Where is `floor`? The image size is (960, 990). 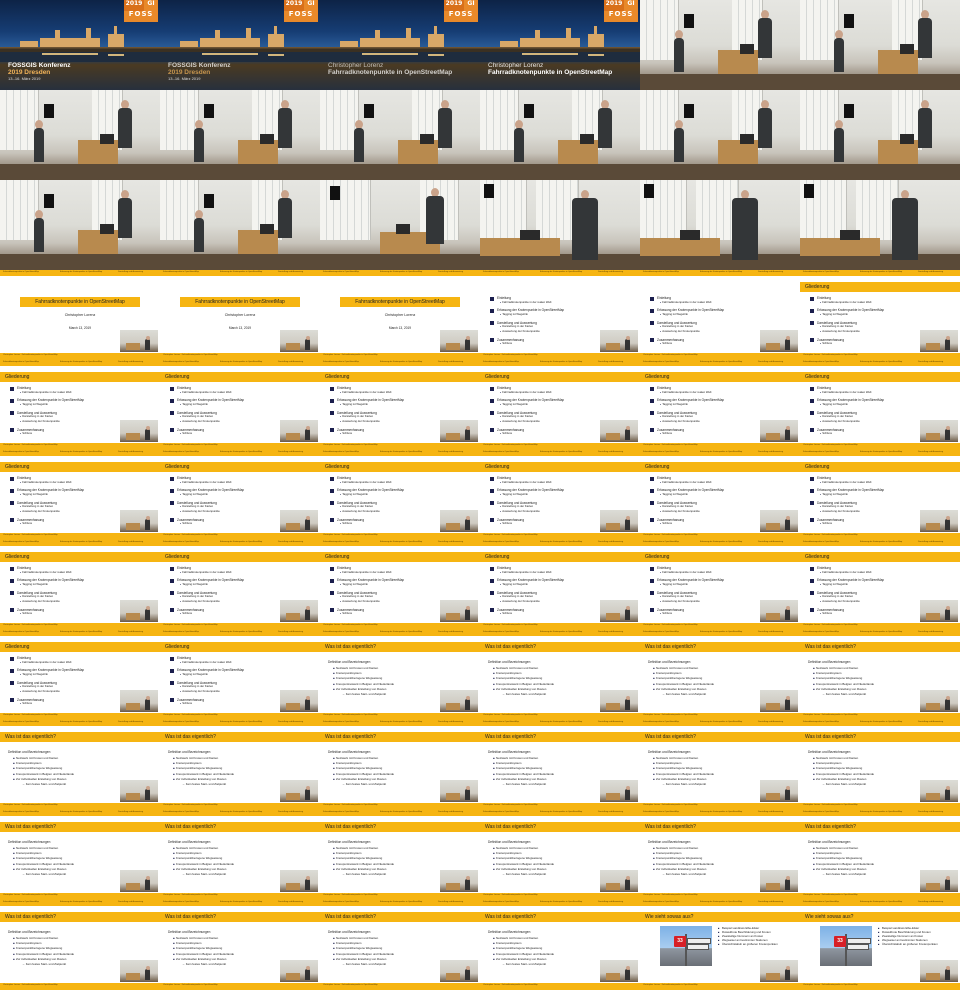 floor is located at coordinates (240, 262).